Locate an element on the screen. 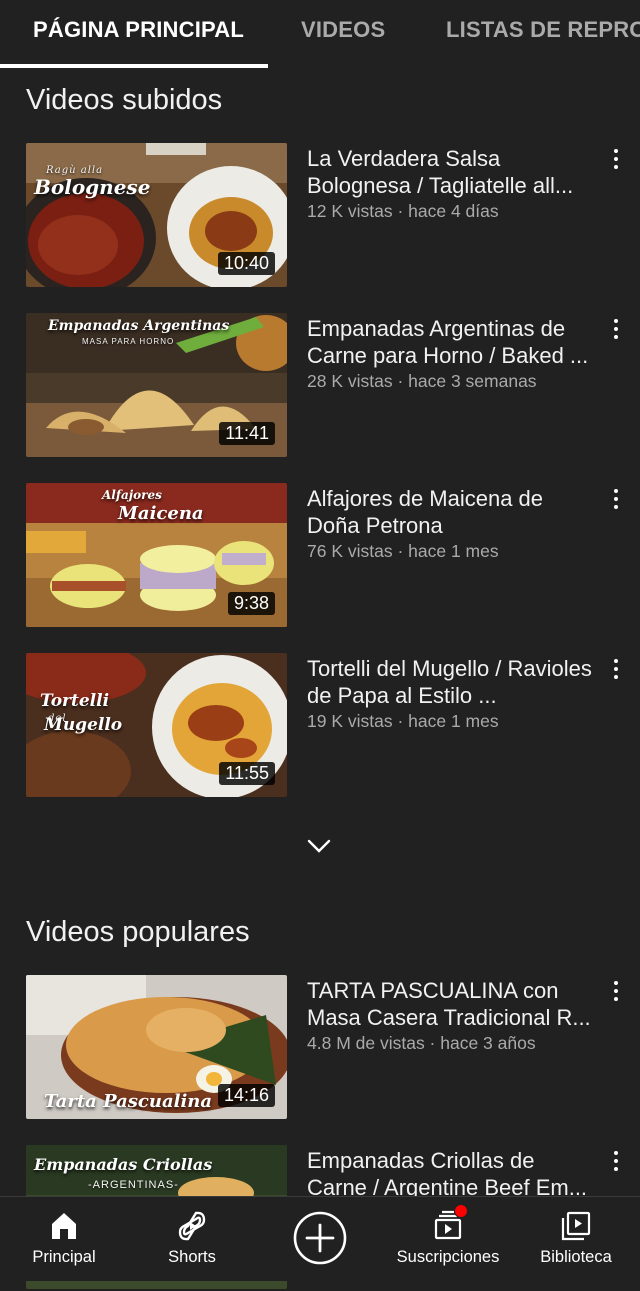  video-stats: 28 K vistas · hace 3 semanas is located at coordinates (422, 381).